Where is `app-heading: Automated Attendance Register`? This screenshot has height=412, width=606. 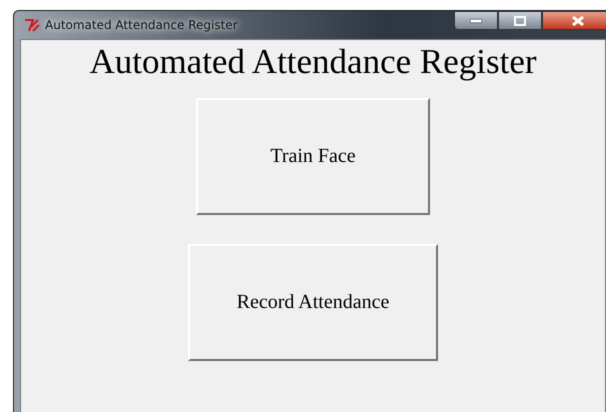 app-heading: Automated Attendance Register is located at coordinates (313, 62).